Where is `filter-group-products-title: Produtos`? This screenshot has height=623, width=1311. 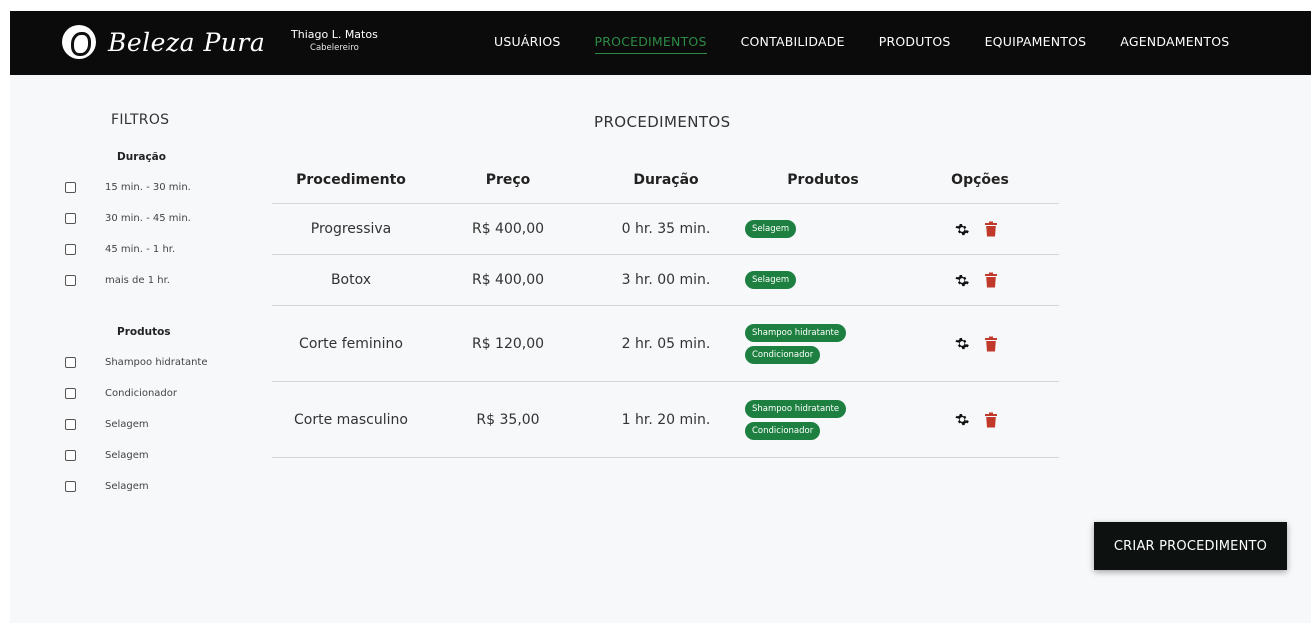 filter-group-products-title: Produtos is located at coordinates (144, 332).